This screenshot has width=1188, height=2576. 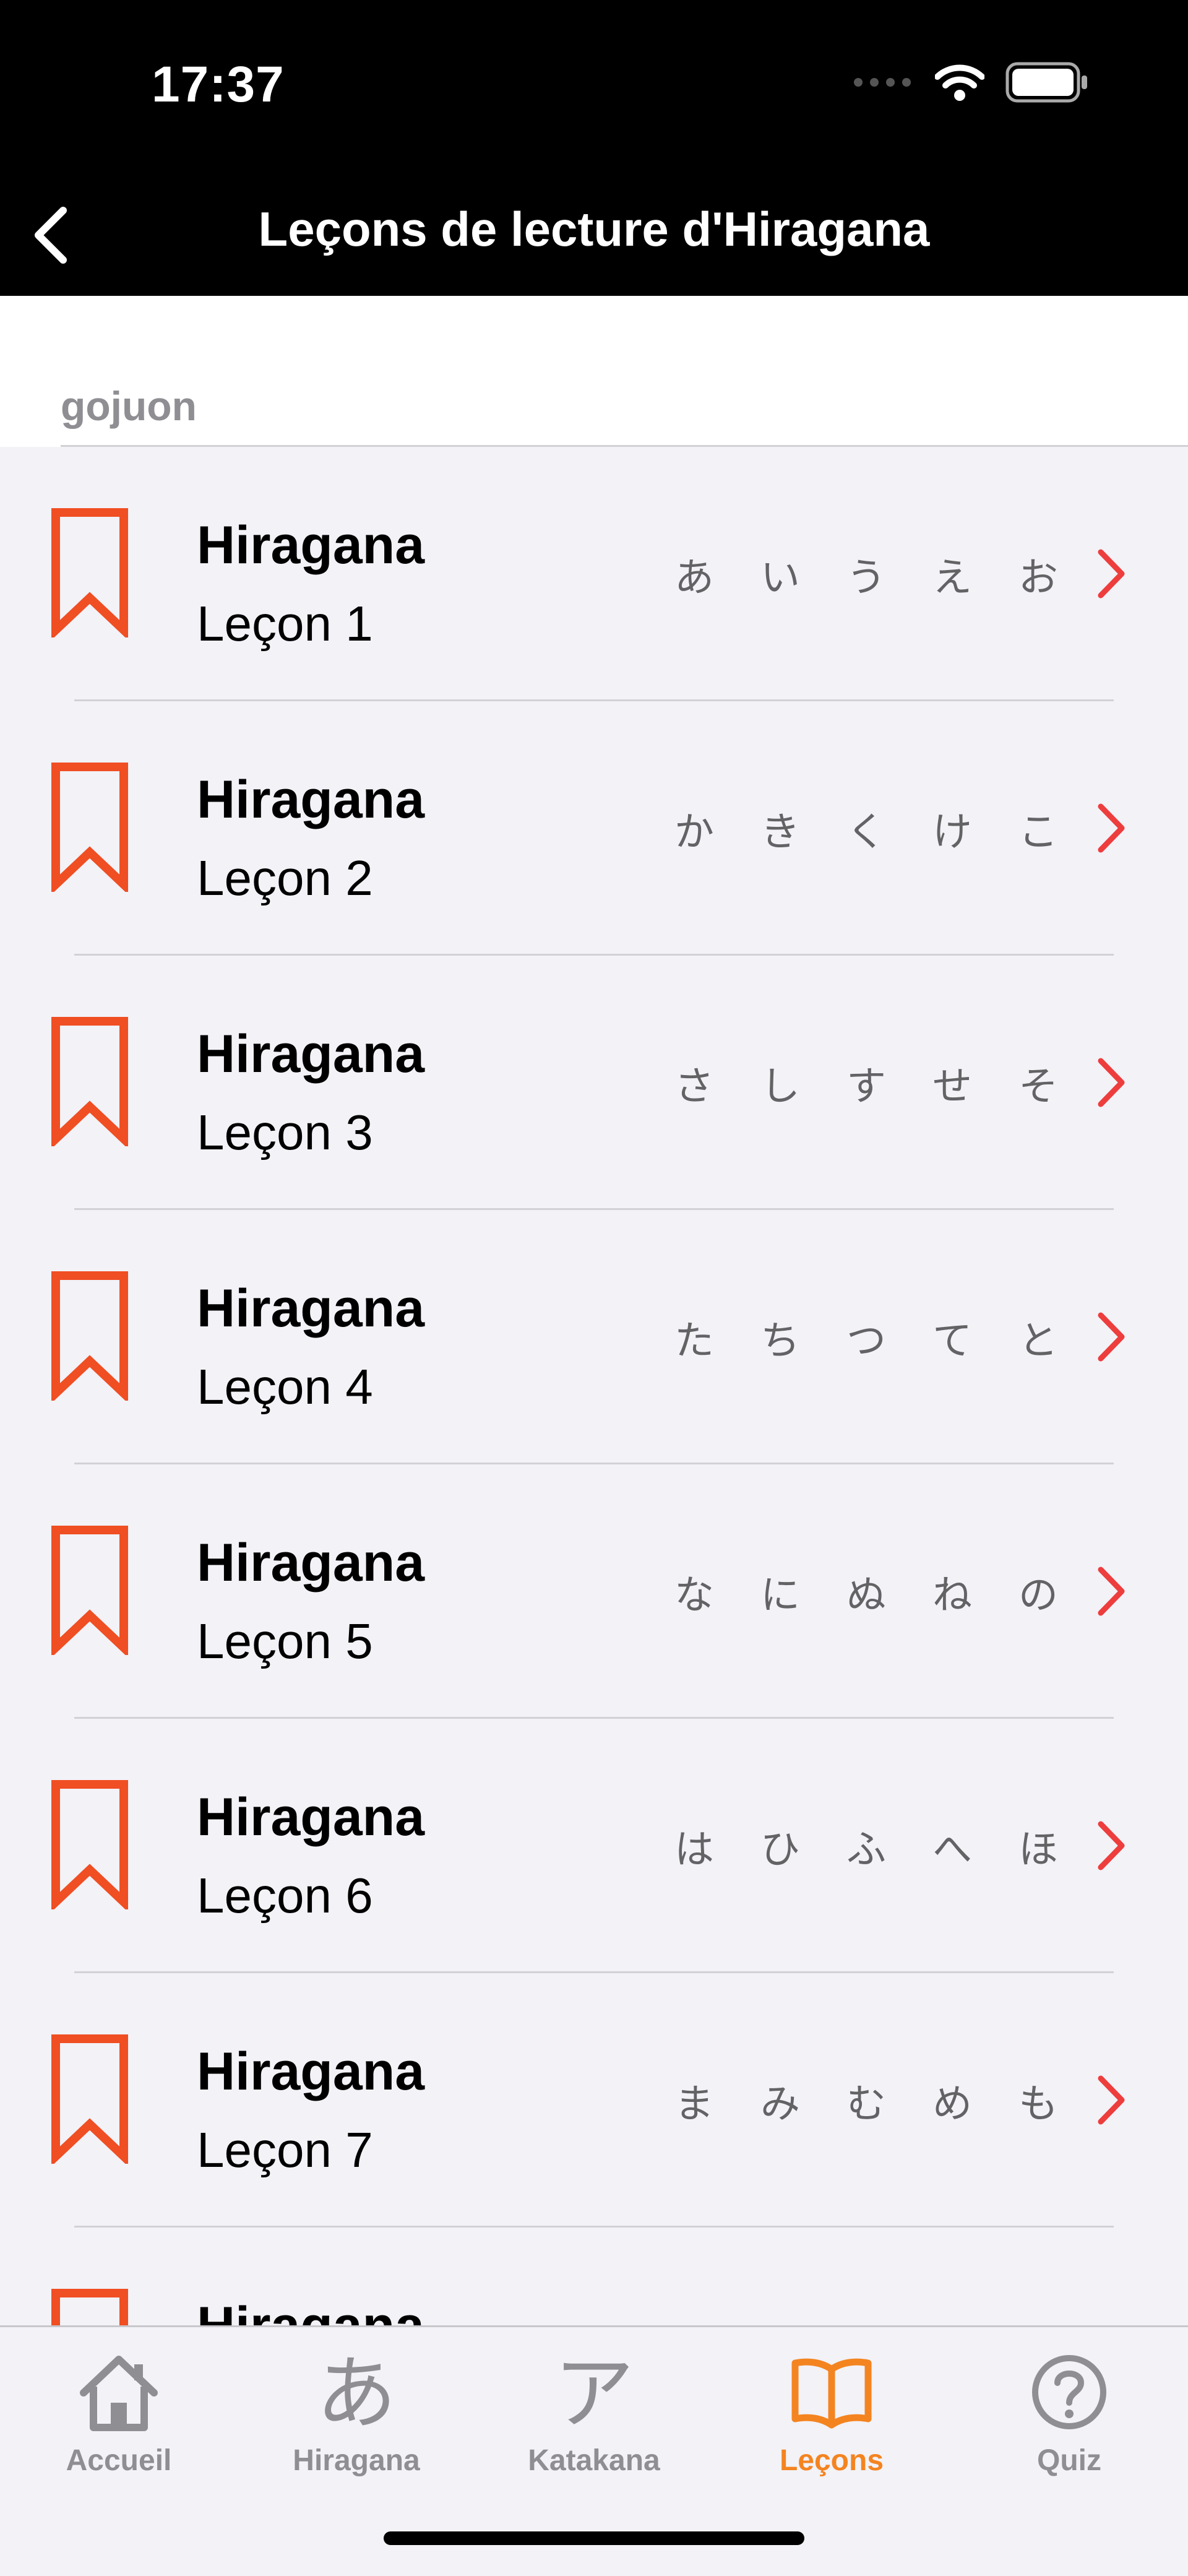 I want to click on kana-char: け, so click(x=952, y=832).